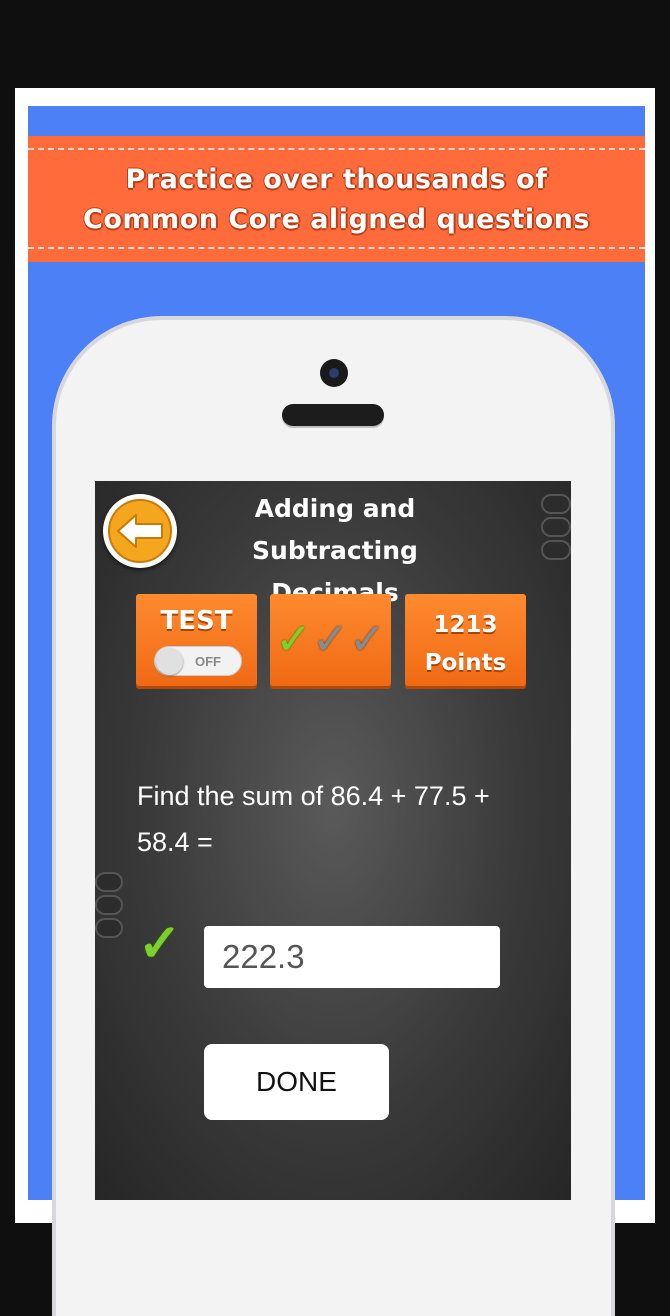 The image size is (670, 1316). What do you see at coordinates (556, 528) in the screenshot?
I see `side-menu-handle-right` at bounding box center [556, 528].